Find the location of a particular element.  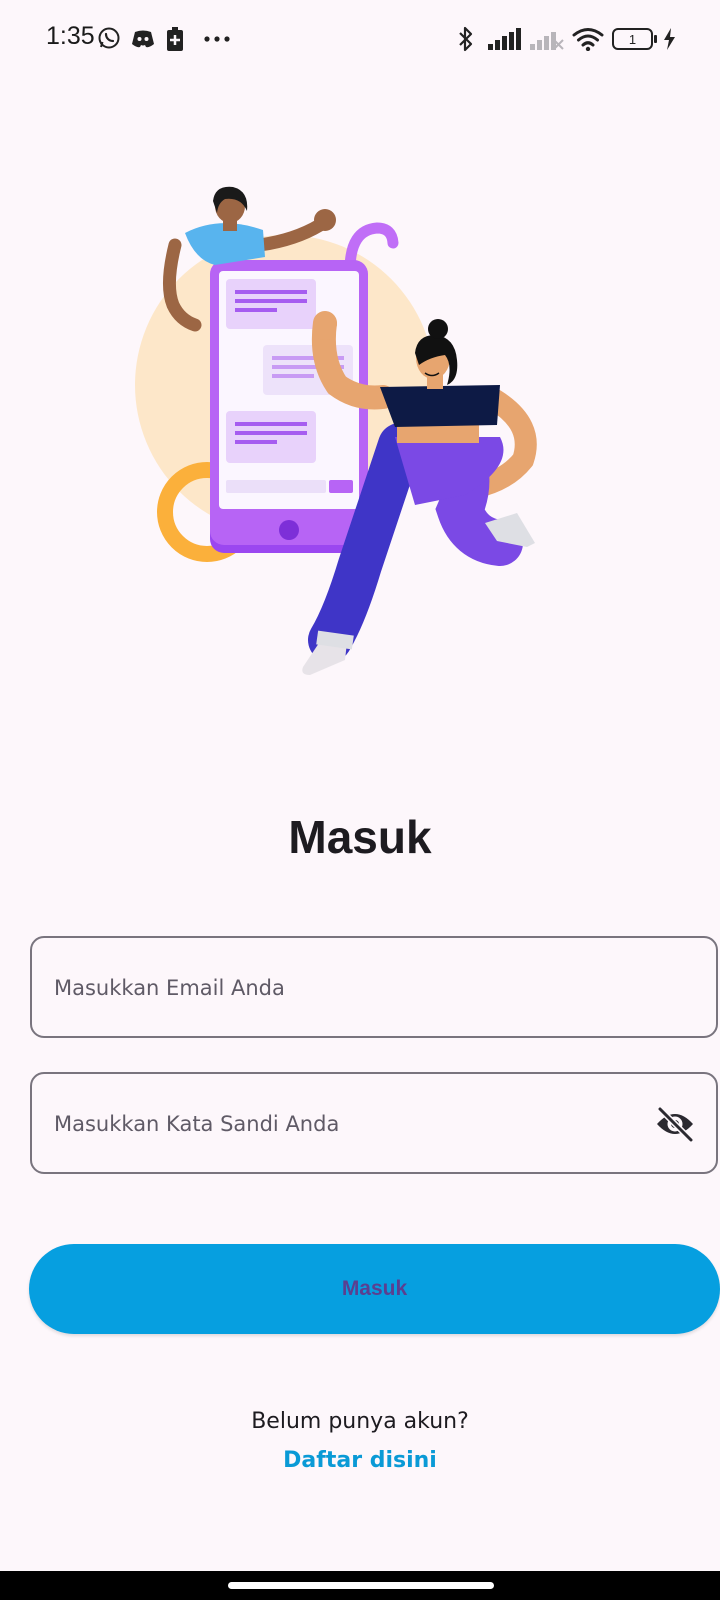

password-field is located at coordinates (374, 1123).